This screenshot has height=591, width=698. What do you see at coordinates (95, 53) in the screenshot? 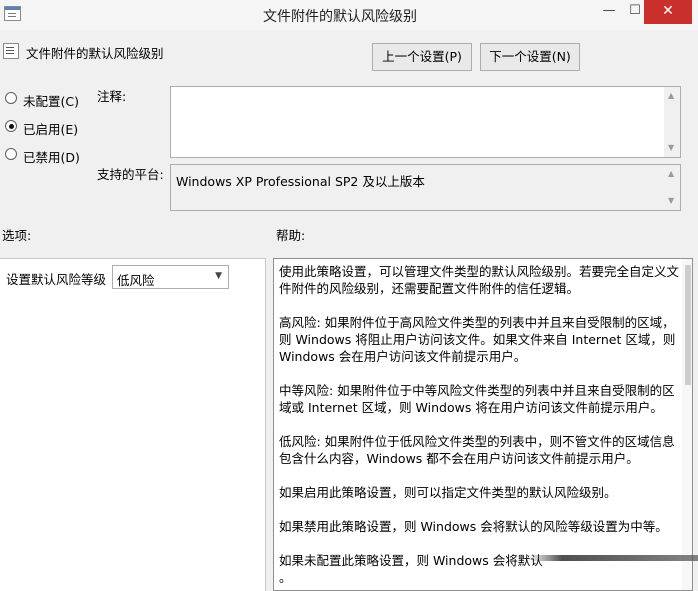
I see `policy-name: 文件附件的默认风险级别` at bounding box center [95, 53].